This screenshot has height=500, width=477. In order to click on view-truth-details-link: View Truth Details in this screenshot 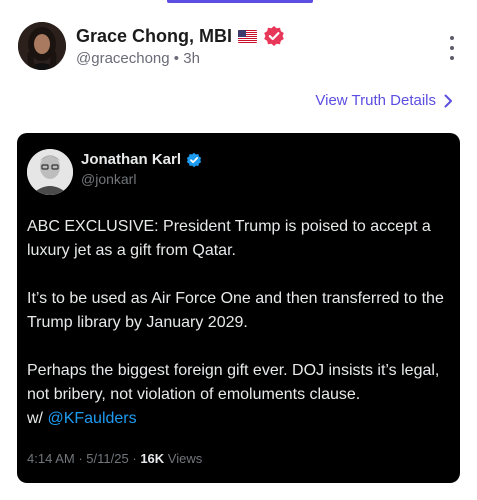, I will do `click(384, 100)`.